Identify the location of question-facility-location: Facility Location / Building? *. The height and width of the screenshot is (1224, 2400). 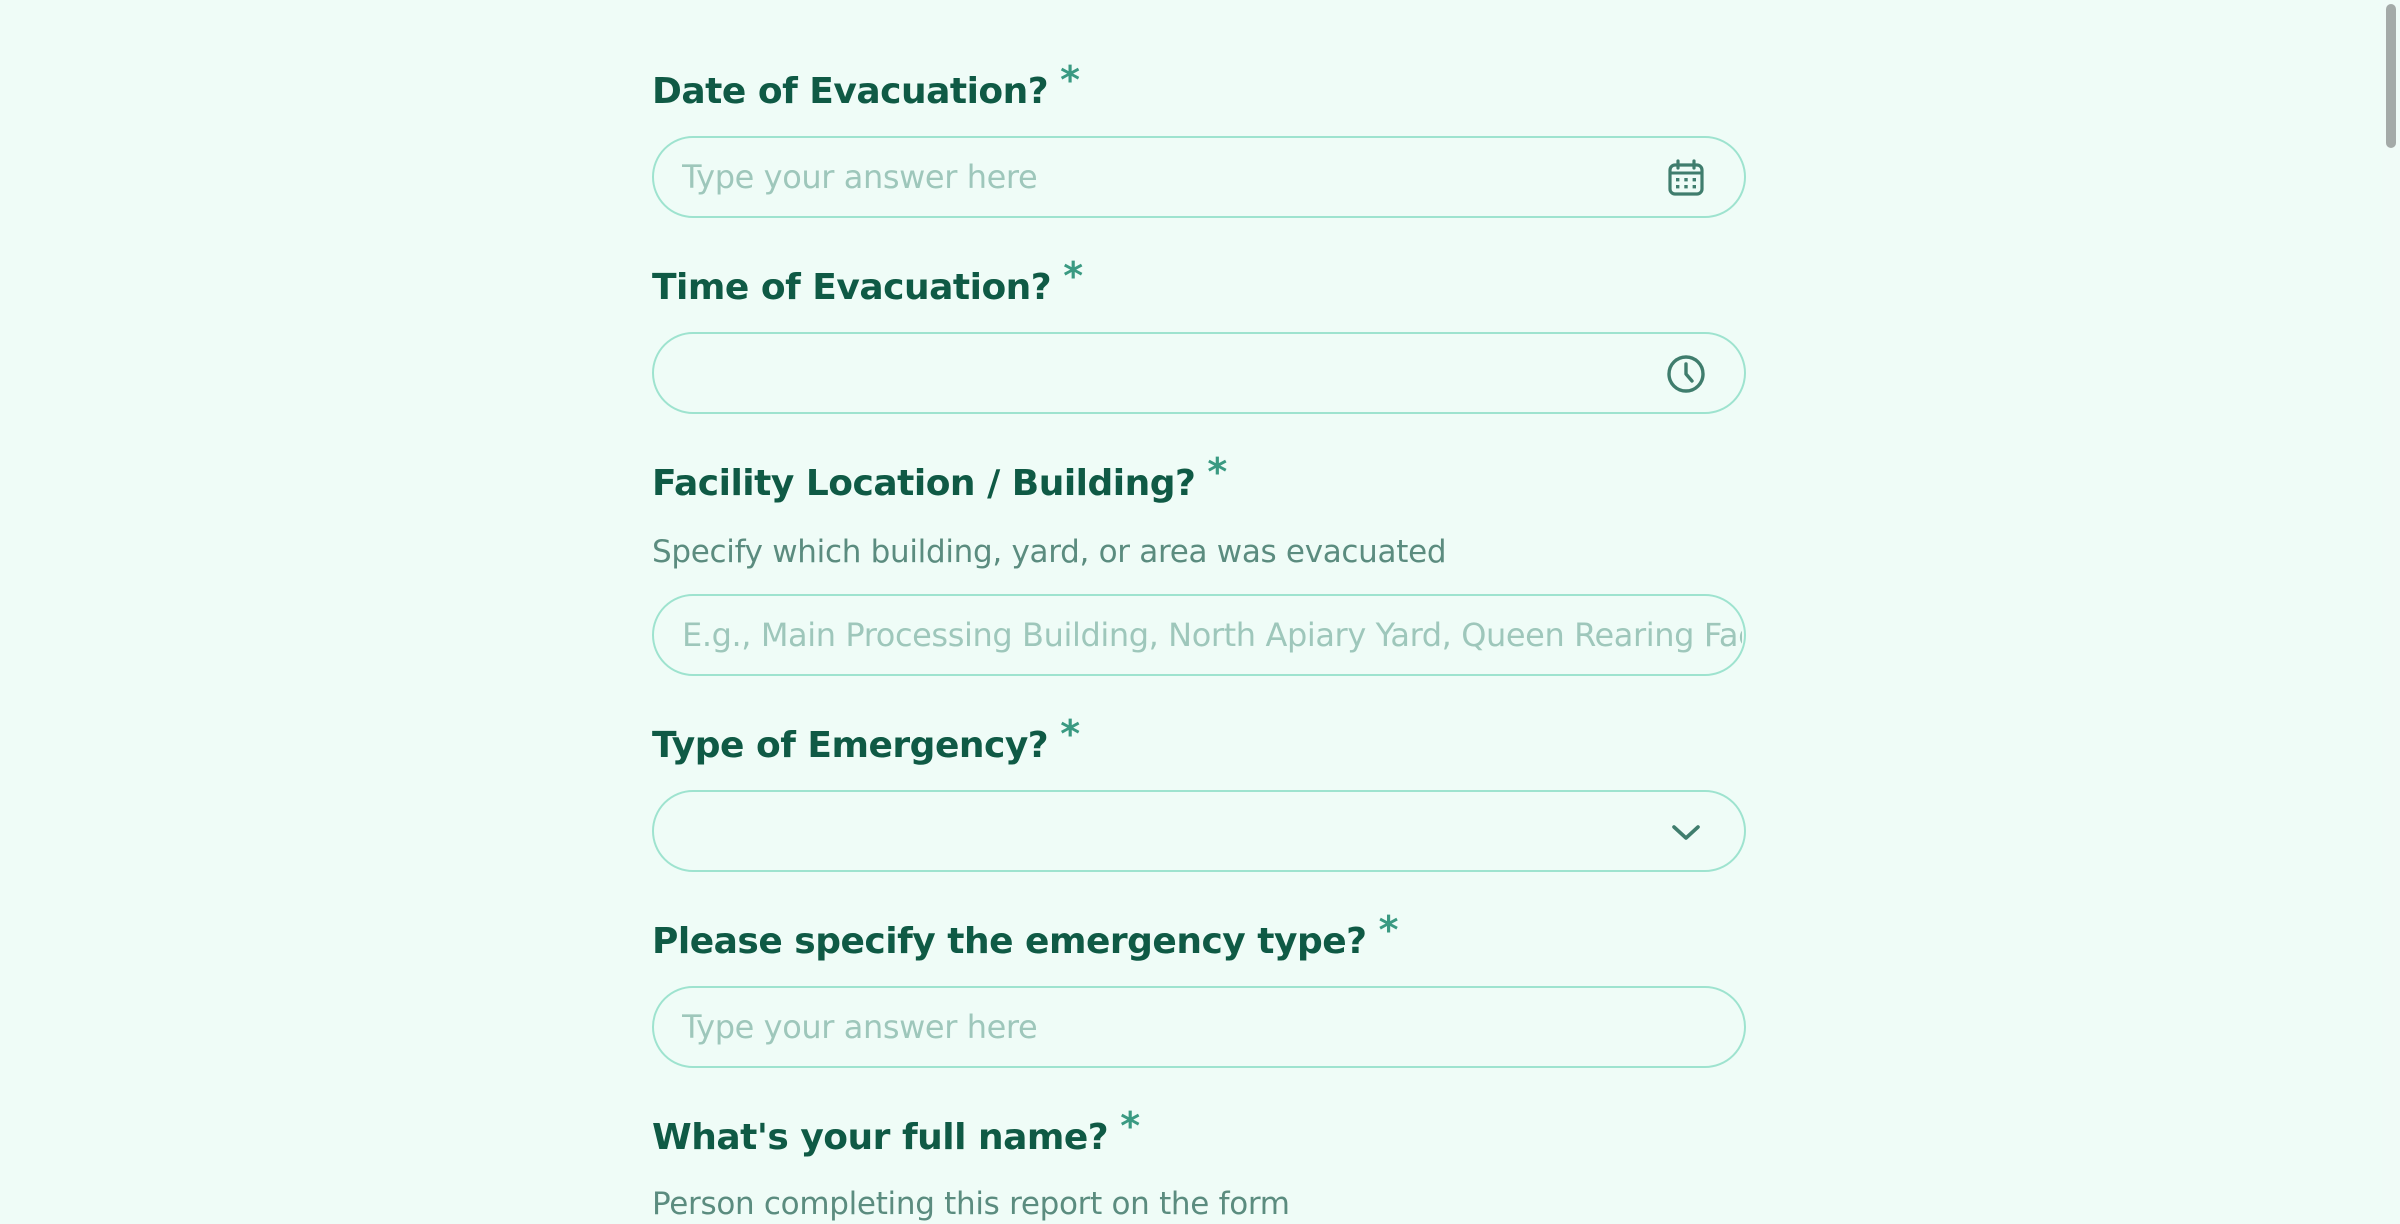
(1200, 479).